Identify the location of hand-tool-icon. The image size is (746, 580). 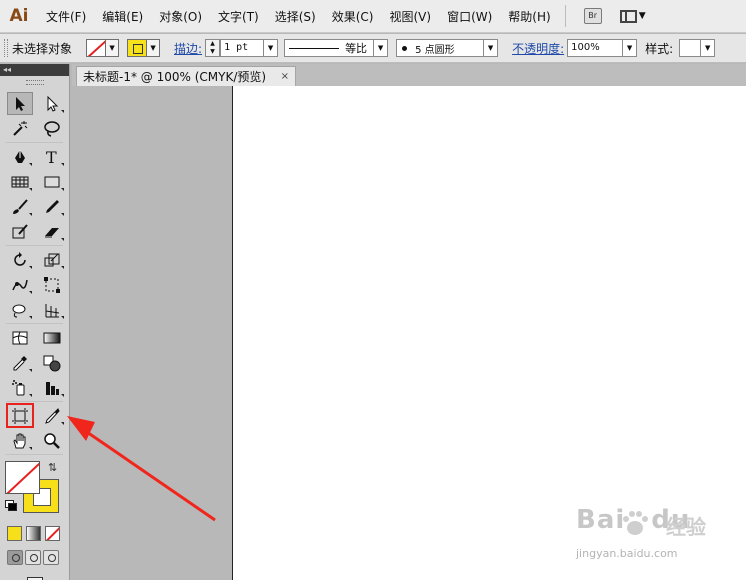
(19, 440).